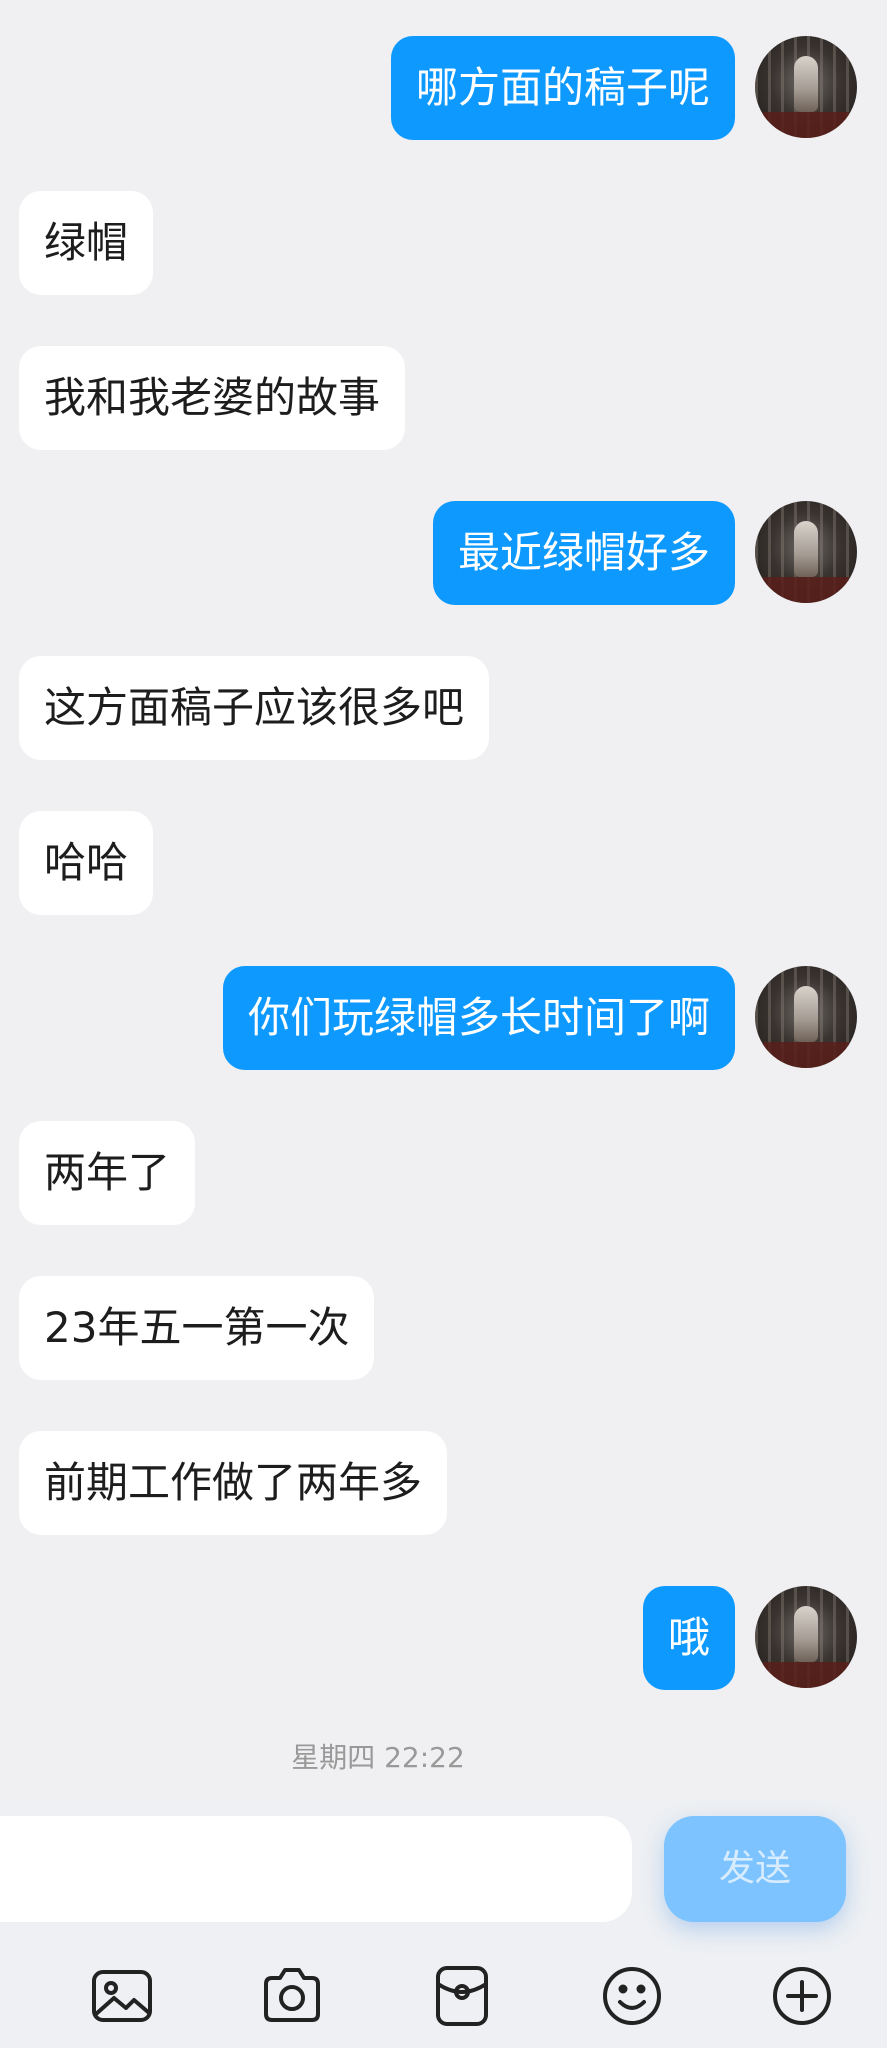 This screenshot has height=2048, width=887. What do you see at coordinates (443, 1328) in the screenshot?
I see `message-row-incoming: 23年五一第一次` at bounding box center [443, 1328].